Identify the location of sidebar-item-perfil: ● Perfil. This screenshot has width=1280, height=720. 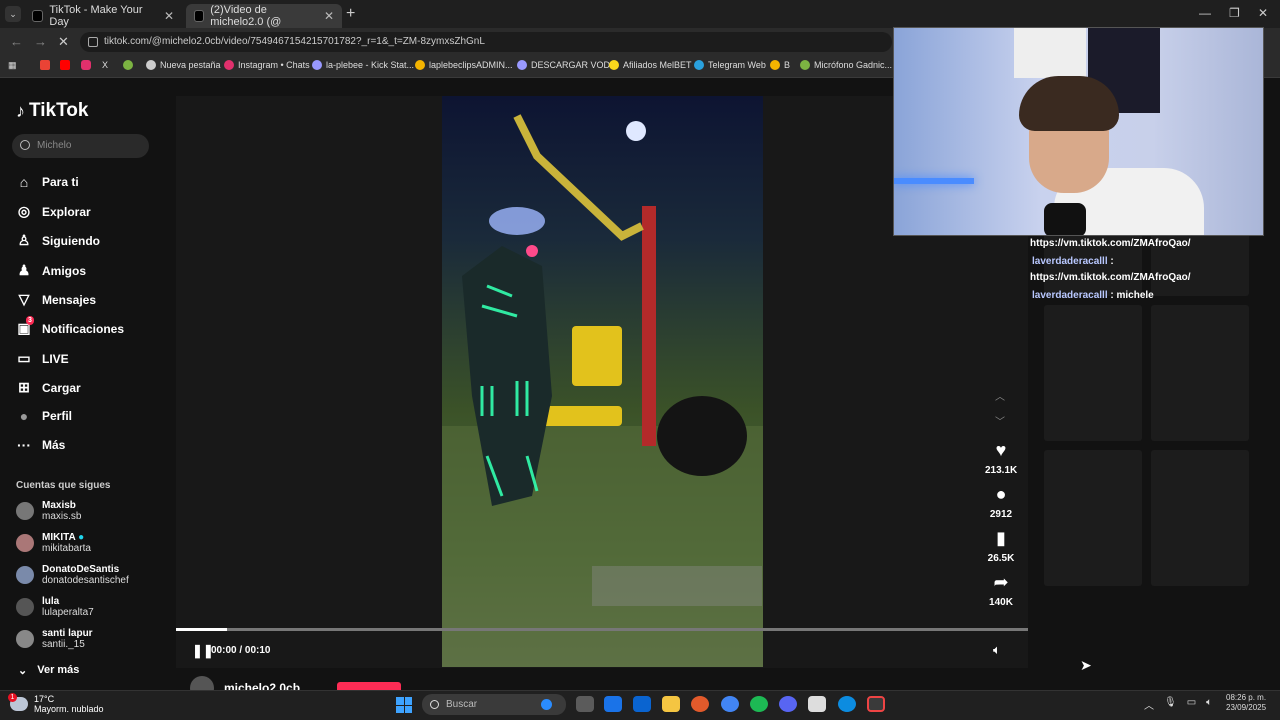
(44, 416).